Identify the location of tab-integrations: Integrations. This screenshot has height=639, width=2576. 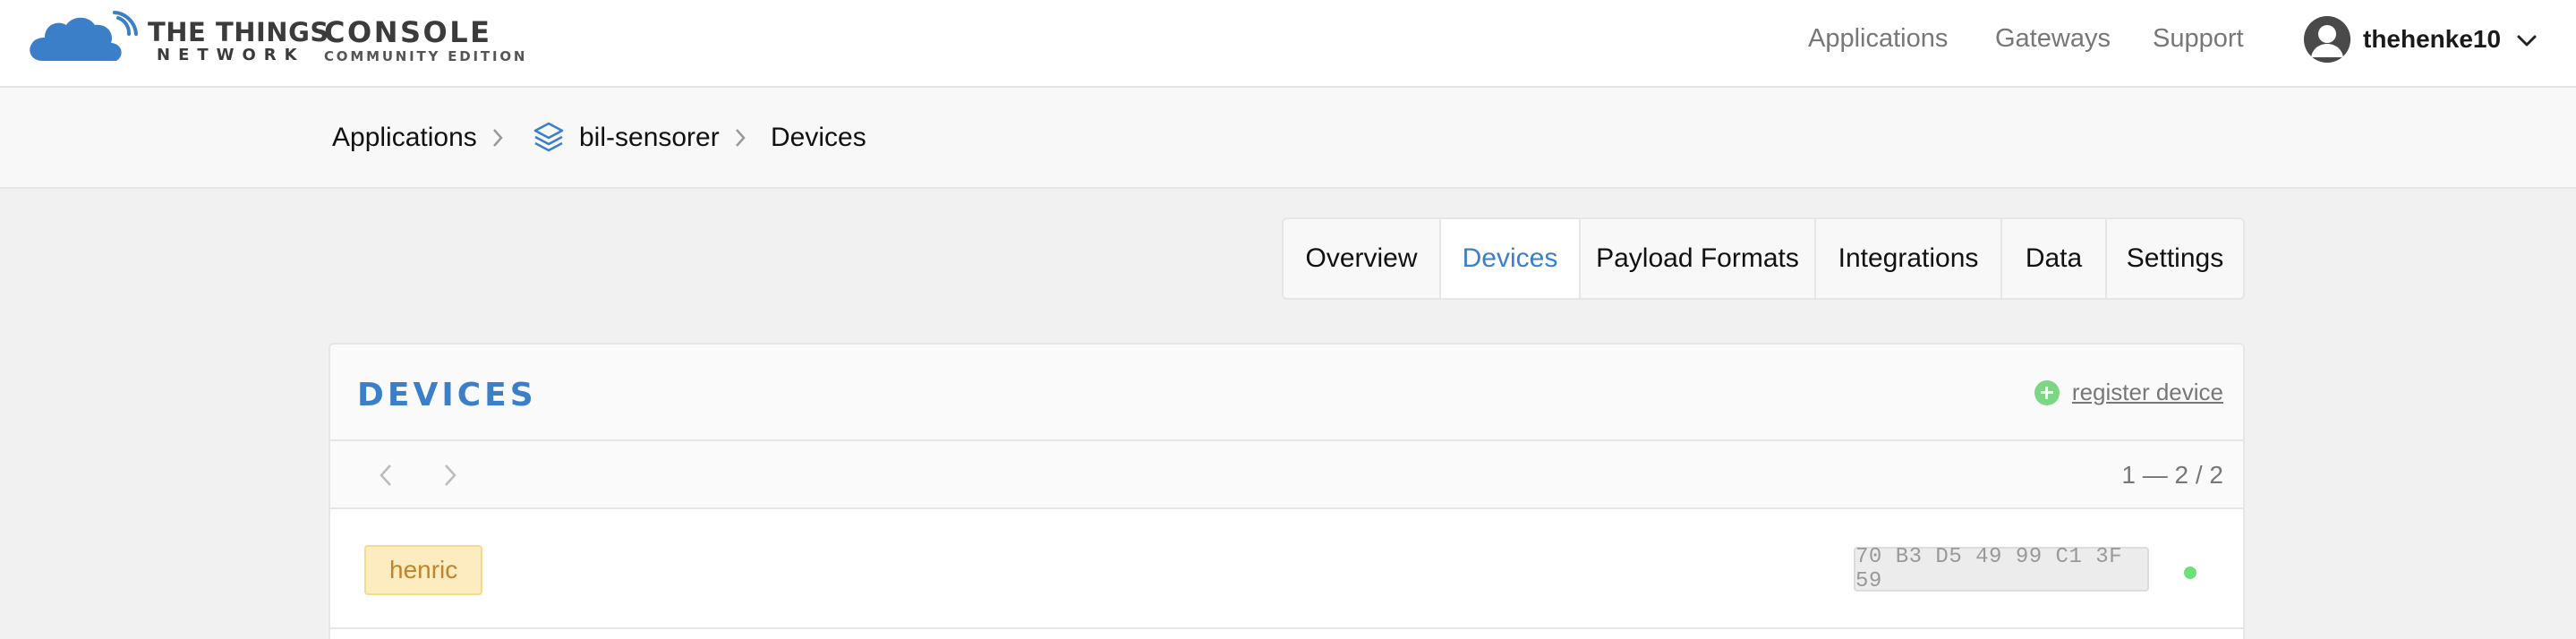
(1909, 258).